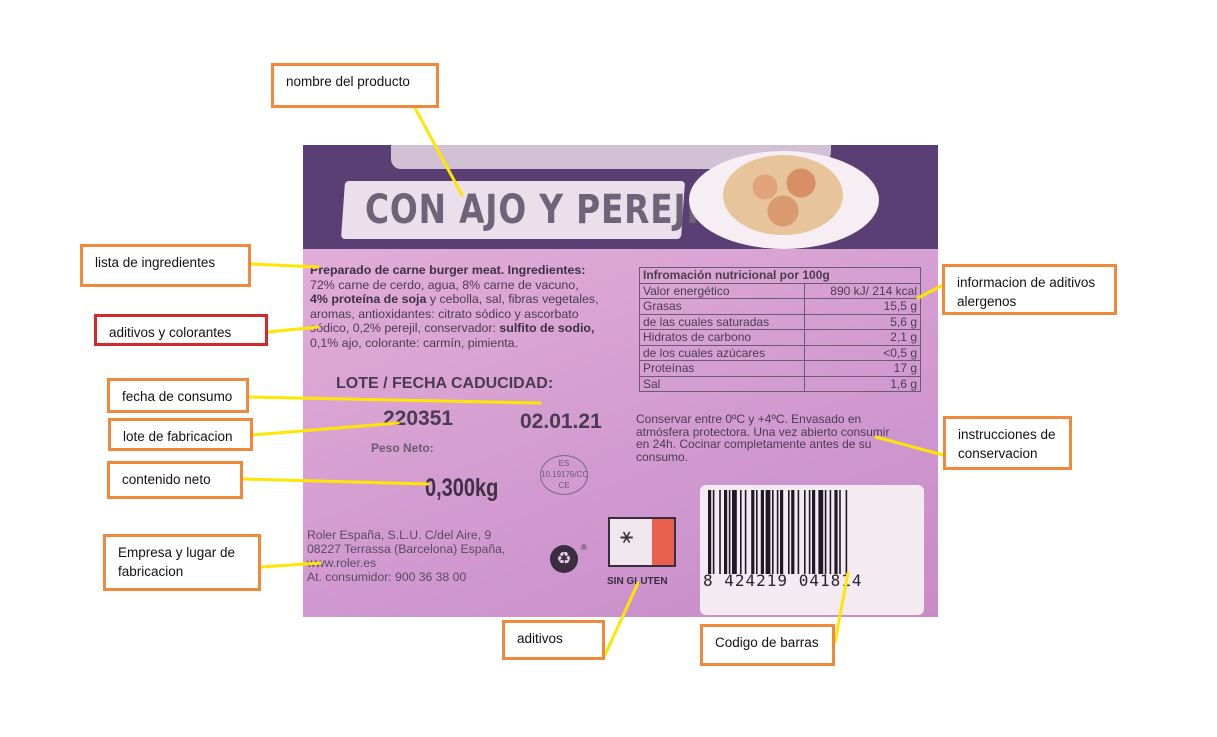 The image size is (1217, 737). Describe the element at coordinates (862, 337) in the screenshot. I see `nutrition-value: 2,1 g` at that location.